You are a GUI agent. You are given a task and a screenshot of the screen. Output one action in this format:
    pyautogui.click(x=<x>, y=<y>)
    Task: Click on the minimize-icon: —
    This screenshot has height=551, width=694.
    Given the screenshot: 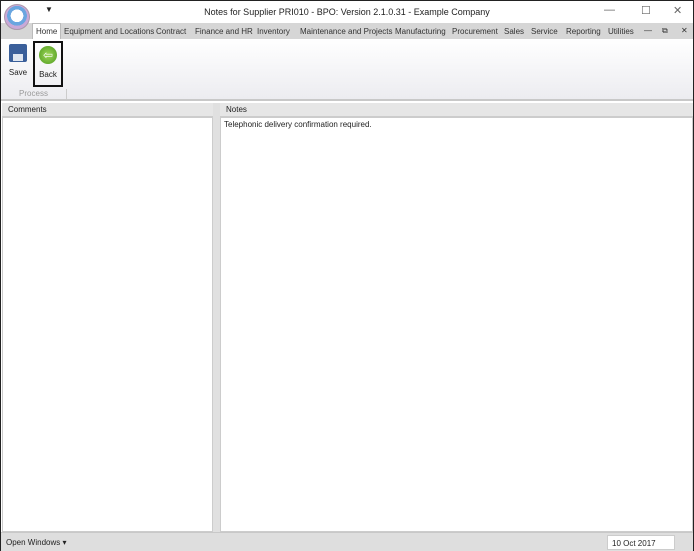 What is the action you would take?
    pyautogui.click(x=609, y=10)
    